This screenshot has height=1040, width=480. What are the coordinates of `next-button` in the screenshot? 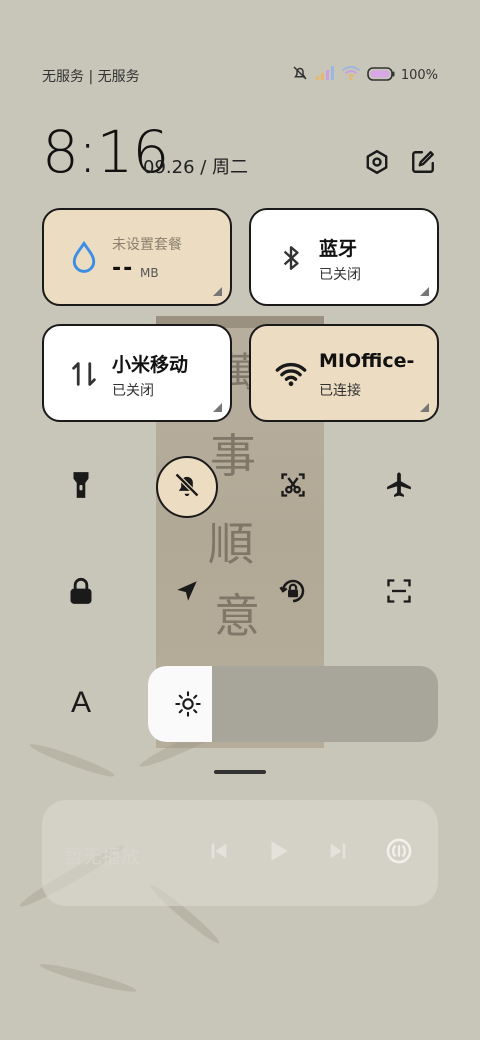 It's located at (338, 853).